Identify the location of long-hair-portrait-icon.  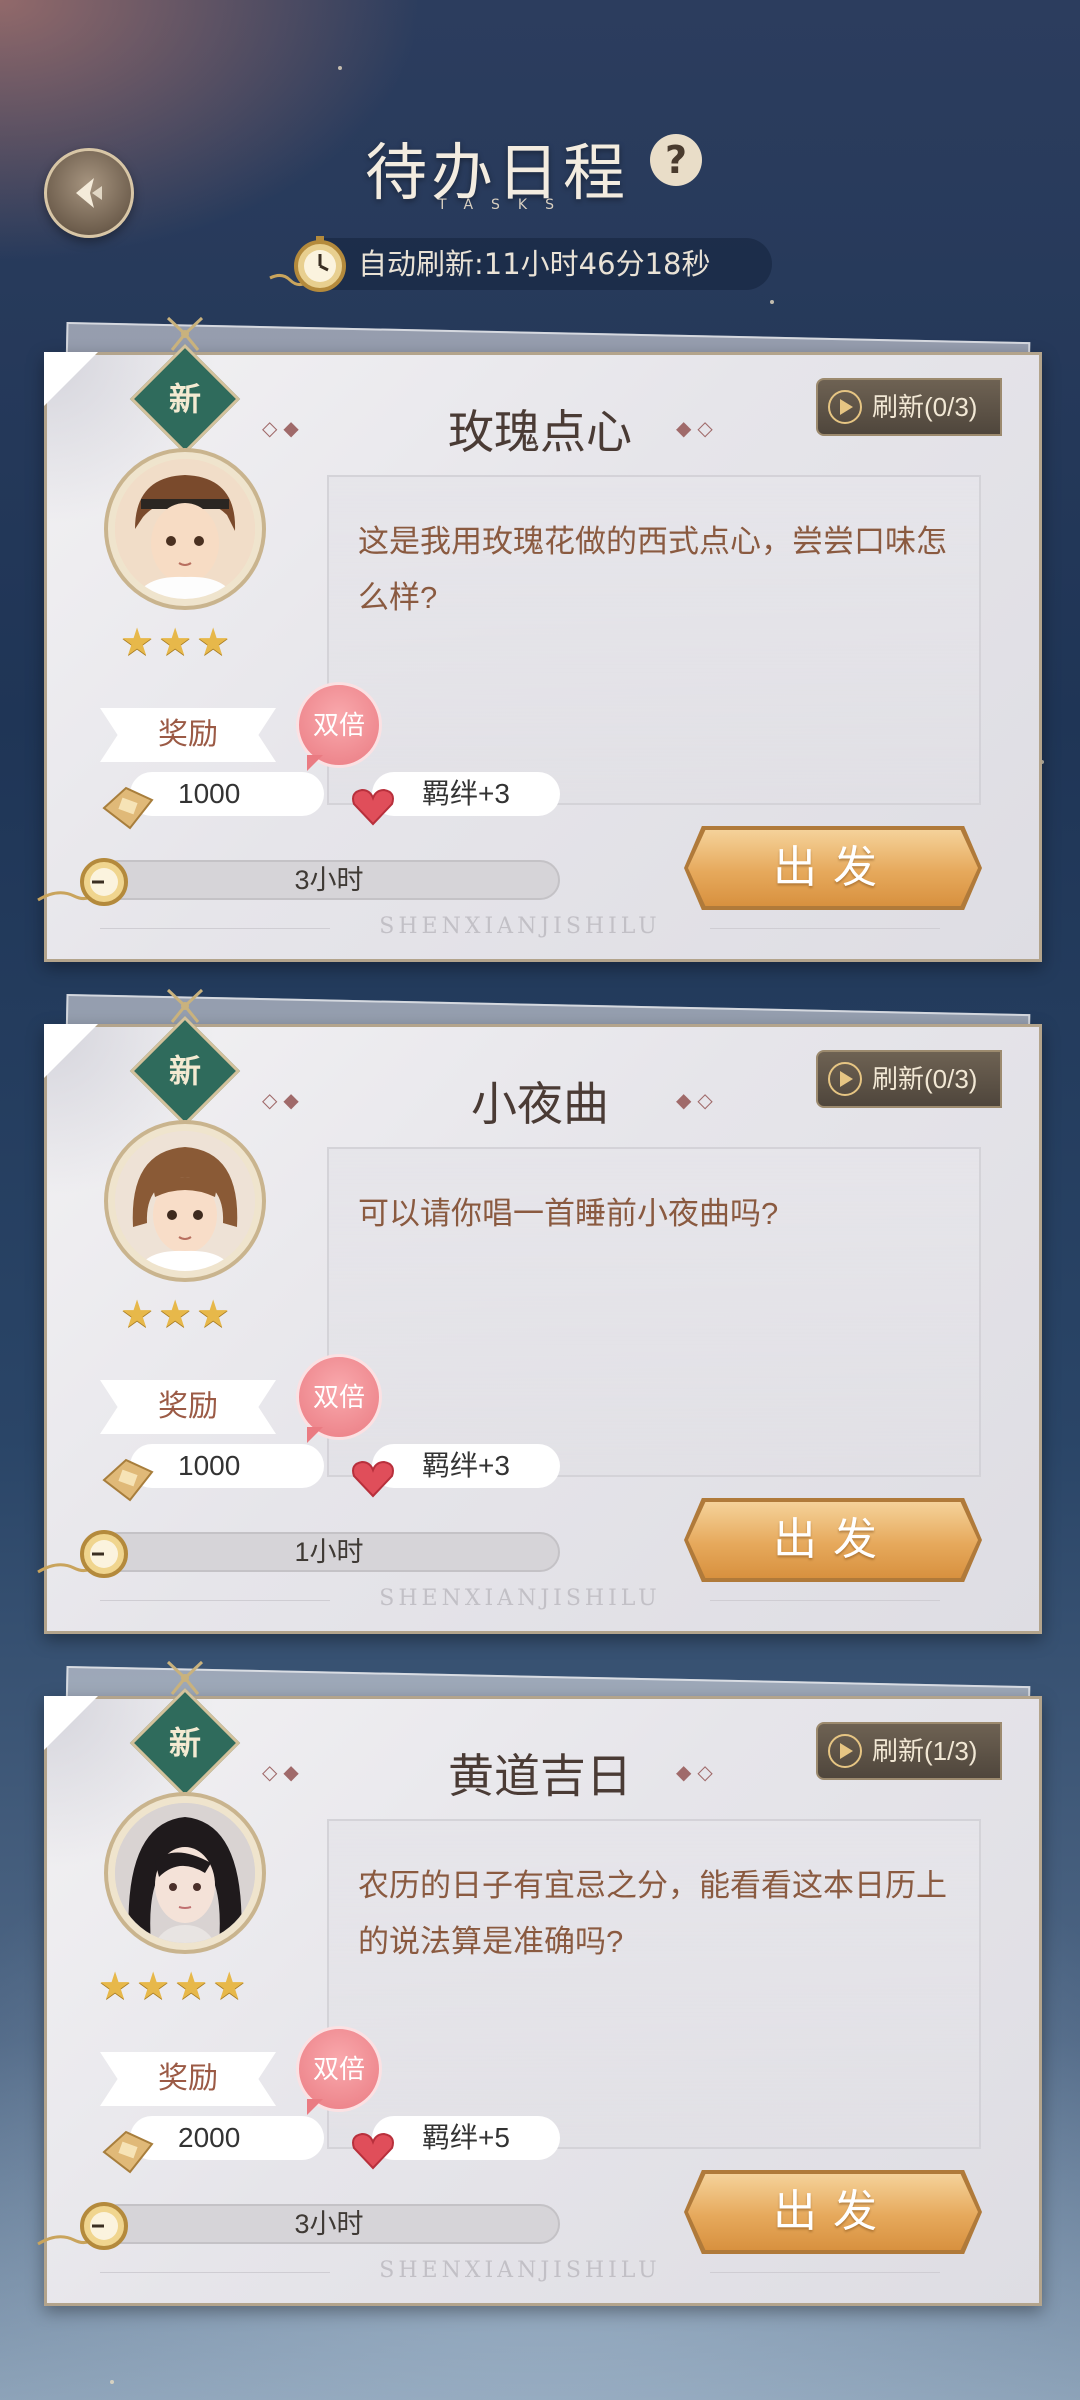
(185, 1873).